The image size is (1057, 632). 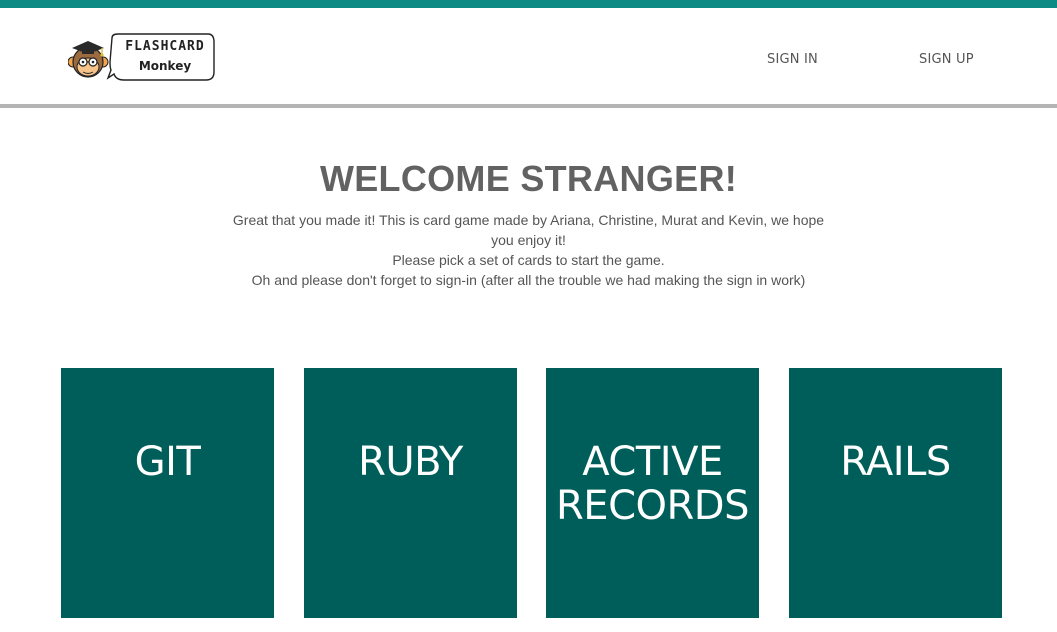 What do you see at coordinates (167, 462) in the screenshot?
I see `card-set-label: GIT` at bounding box center [167, 462].